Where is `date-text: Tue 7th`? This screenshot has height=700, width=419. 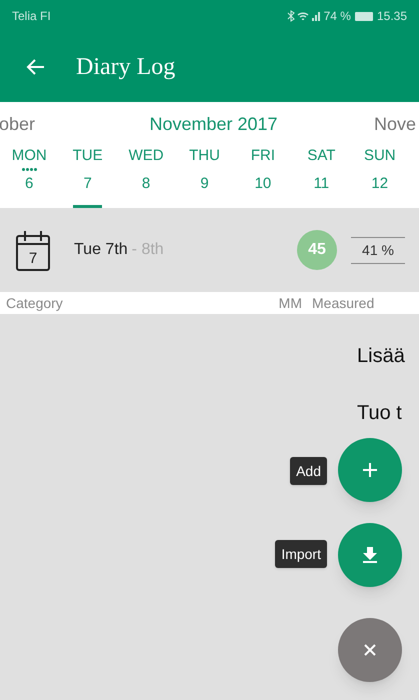
date-text: Tue 7th is located at coordinates (101, 250).